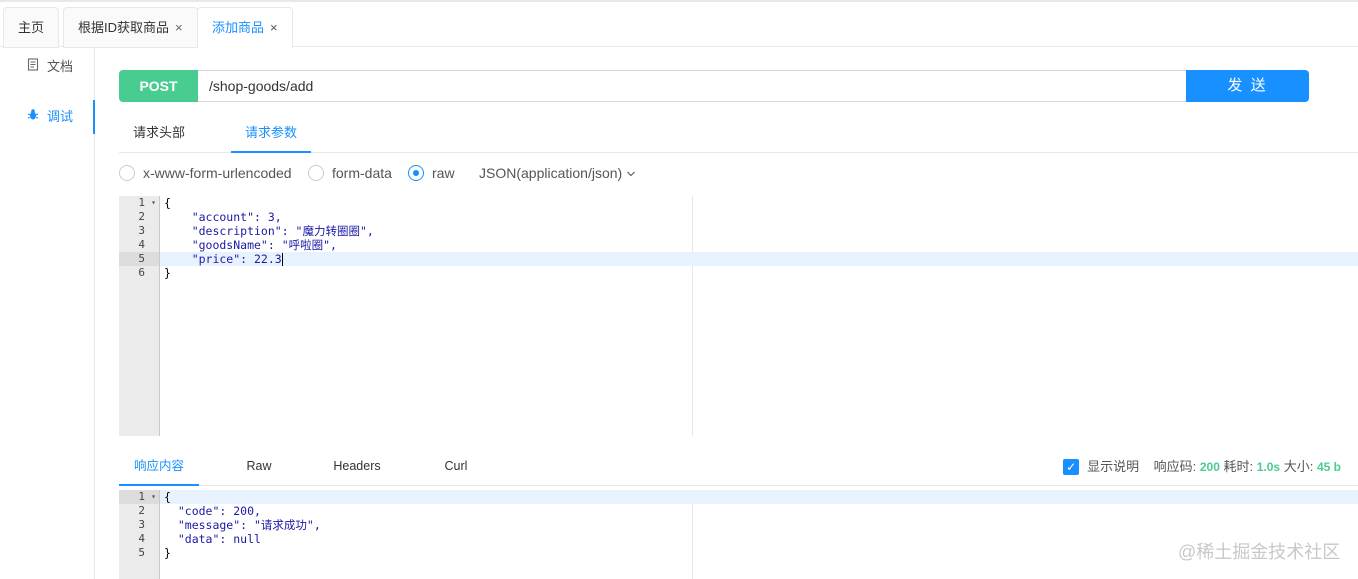 The width and height of the screenshot is (1358, 579). I want to click on line-number: 1 ▾, so click(147, 202).